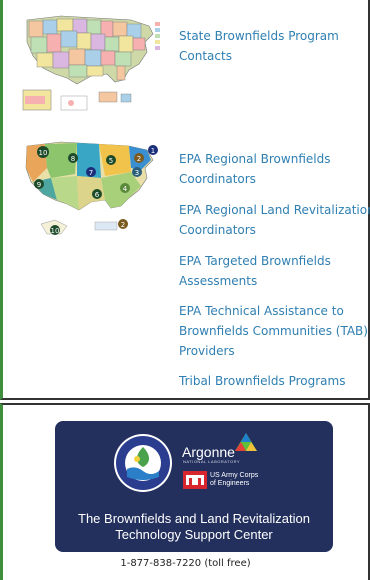  Describe the element at coordinates (125, 189) in the screenshot. I see `svg-text: 4` at that location.